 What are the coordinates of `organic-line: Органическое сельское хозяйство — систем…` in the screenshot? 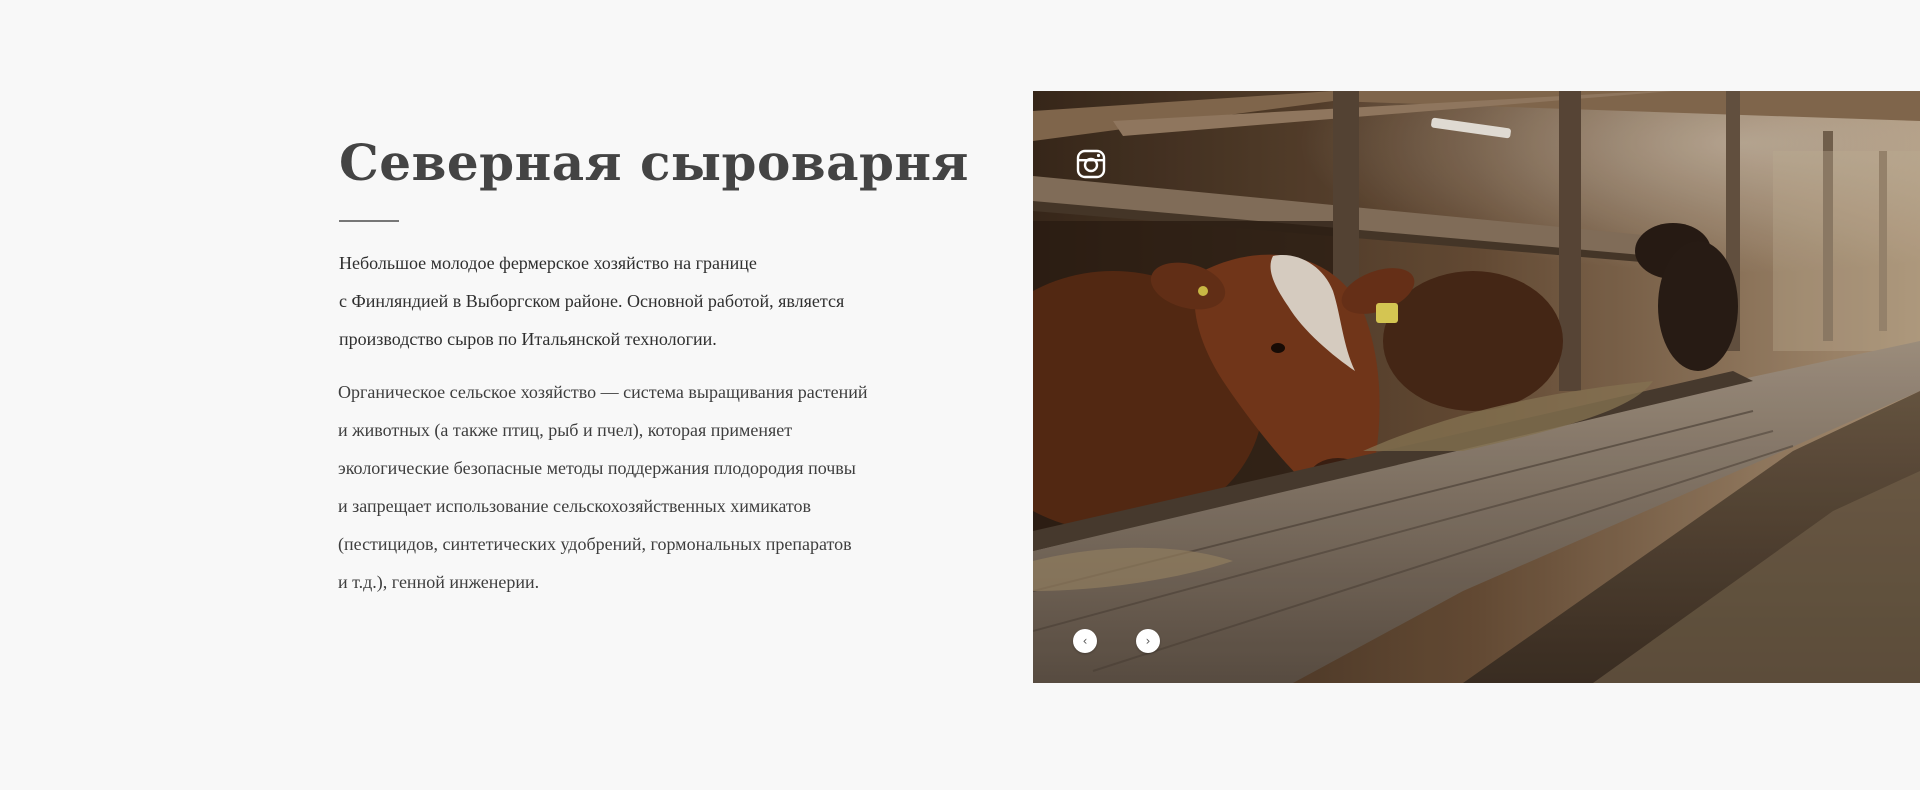 It's located at (603, 392).